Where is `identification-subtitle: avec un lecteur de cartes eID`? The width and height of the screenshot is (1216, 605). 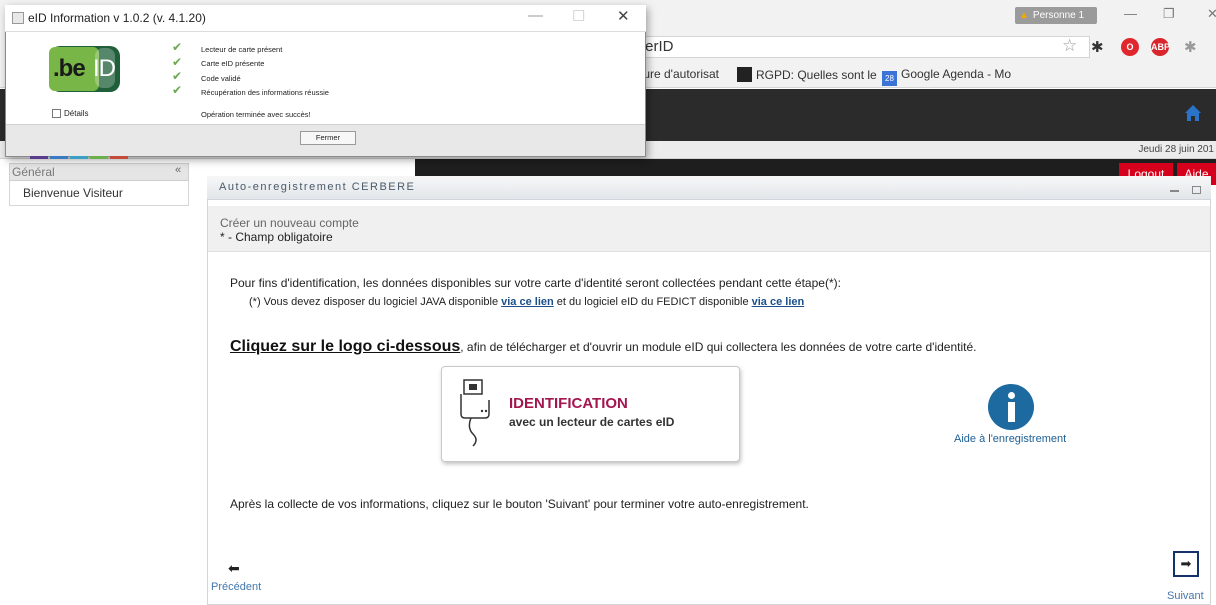 identification-subtitle: avec un lecteur de cartes eID is located at coordinates (592, 422).